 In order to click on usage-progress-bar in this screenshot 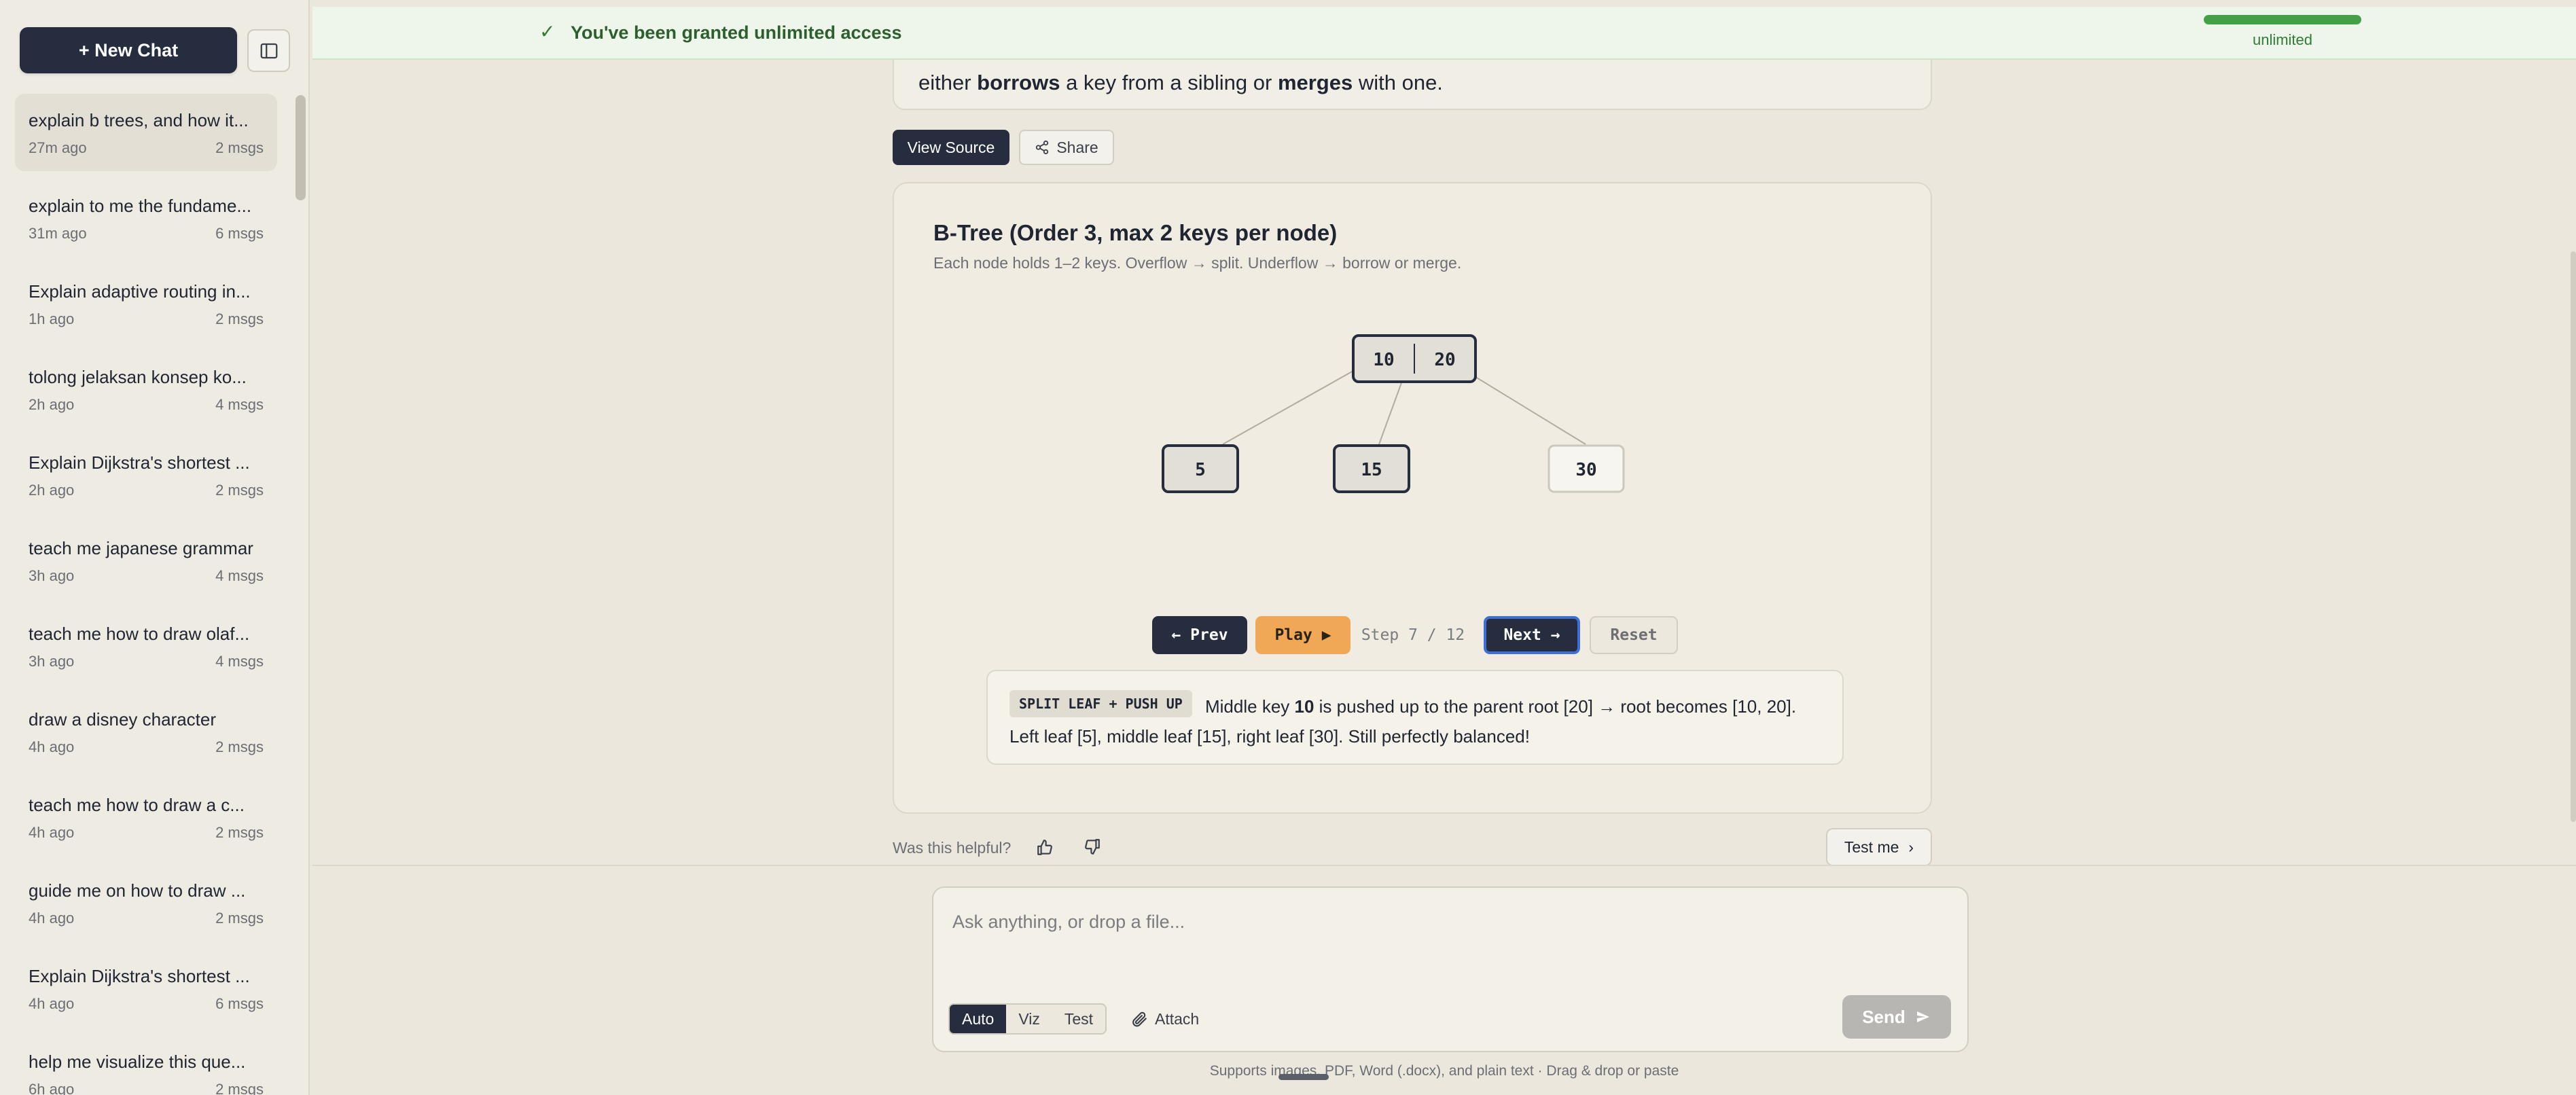, I will do `click(2282, 20)`.